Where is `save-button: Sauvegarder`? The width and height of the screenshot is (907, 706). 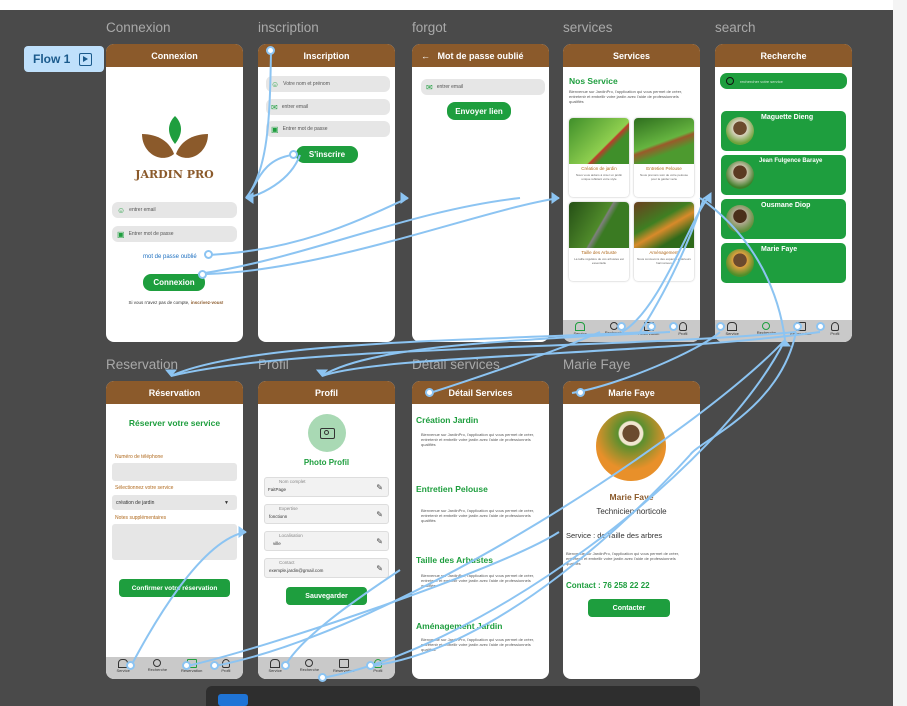 save-button: Sauvegarder is located at coordinates (326, 596).